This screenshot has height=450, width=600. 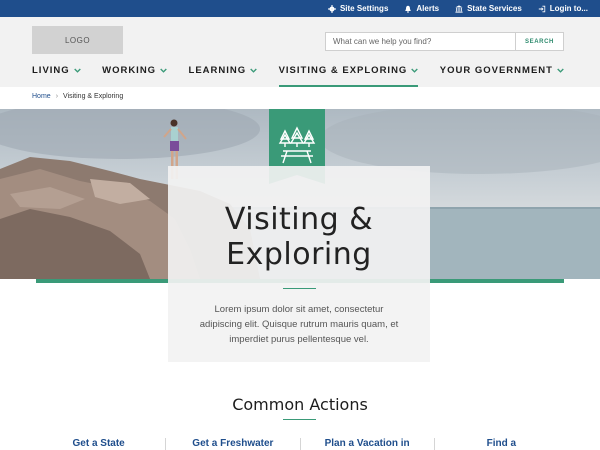 What do you see at coordinates (331, 8) in the screenshot?
I see `gear-icon` at bounding box center [331, 8].